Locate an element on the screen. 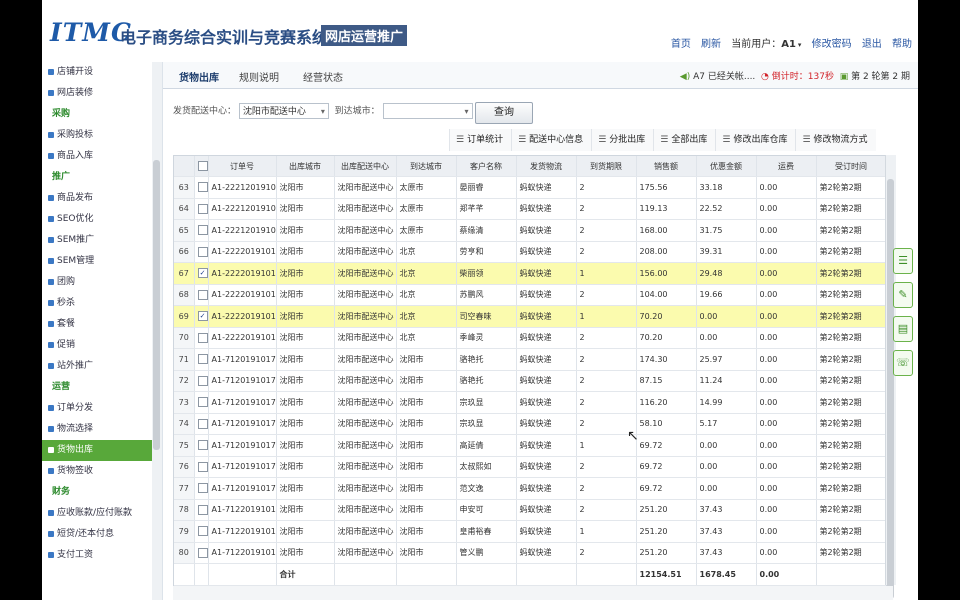  batch-outbound-button: ☰ 分批出库 is located at coordinates (622, 140).